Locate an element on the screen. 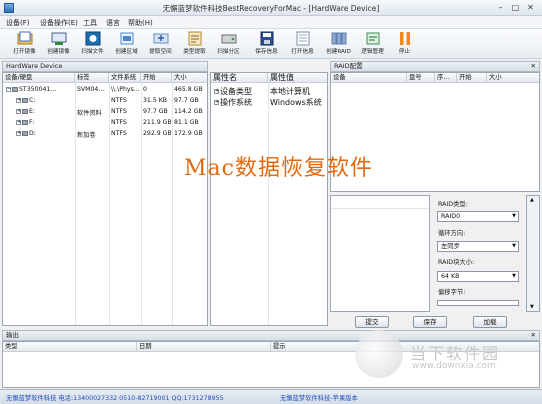  col-filesystem: 文件系统 is located at coordinates (125, 78).